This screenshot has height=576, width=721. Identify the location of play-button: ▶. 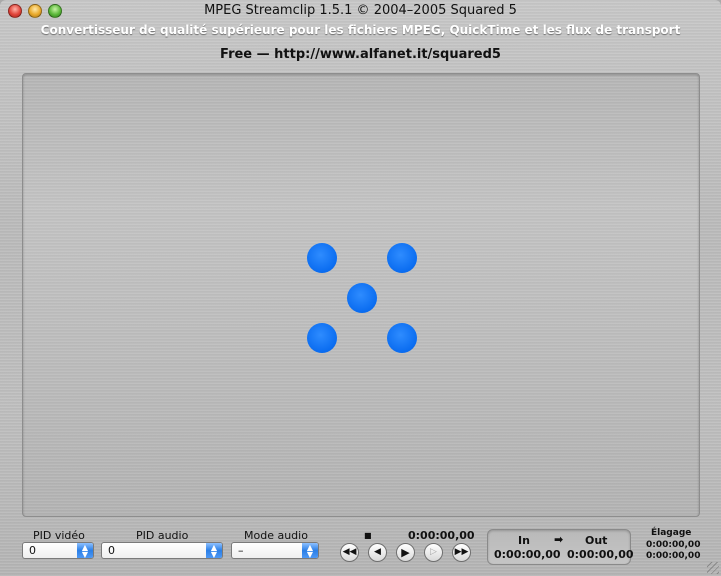
(405, 552).